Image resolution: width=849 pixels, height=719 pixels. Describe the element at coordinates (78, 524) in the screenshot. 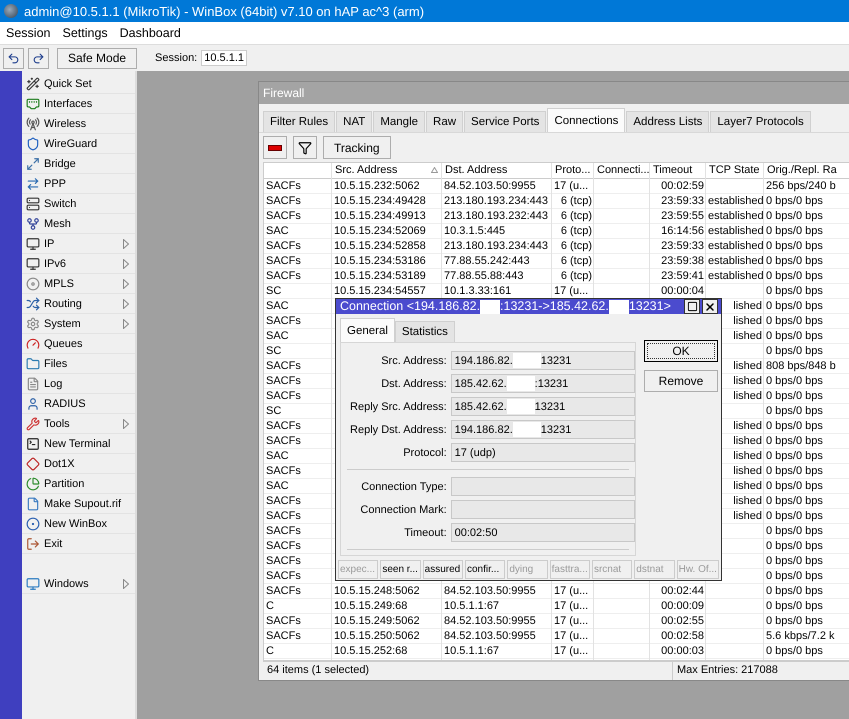

I see `sidebar-item: New WinBox` at that location.